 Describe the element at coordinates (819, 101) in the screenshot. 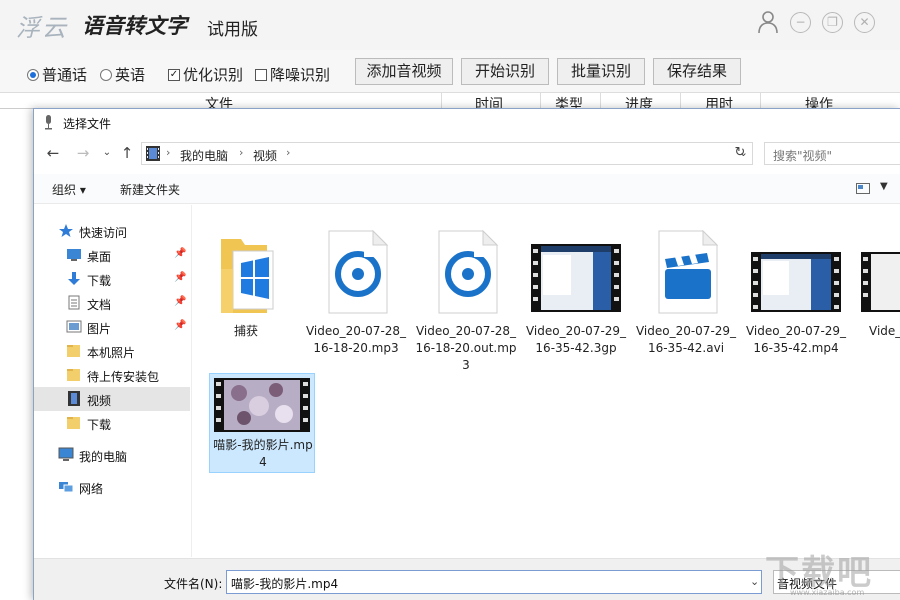

I see `column-actions: 操作` at that location.